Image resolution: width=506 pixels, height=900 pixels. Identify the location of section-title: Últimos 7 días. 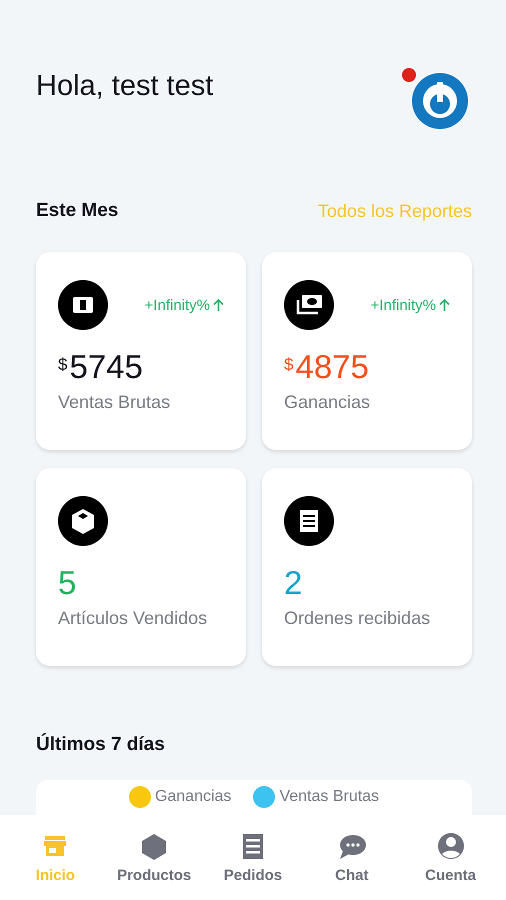
(100, 745).